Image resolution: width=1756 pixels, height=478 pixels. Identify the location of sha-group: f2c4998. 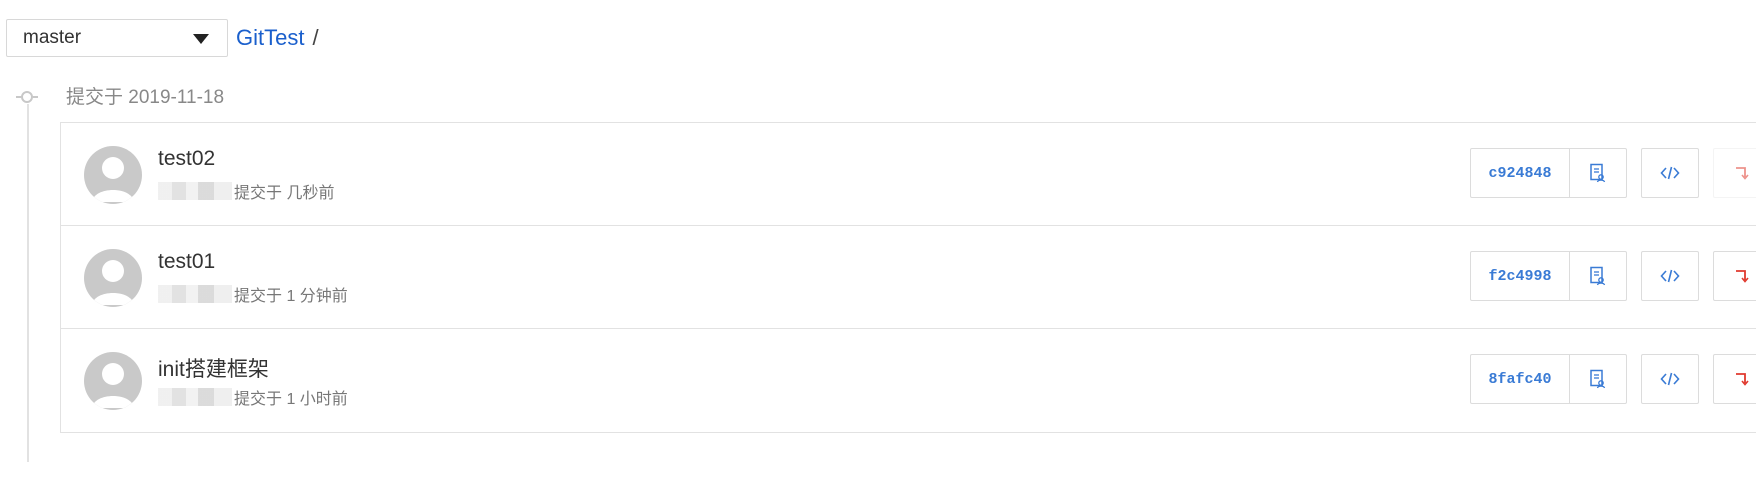
(1548, 276).